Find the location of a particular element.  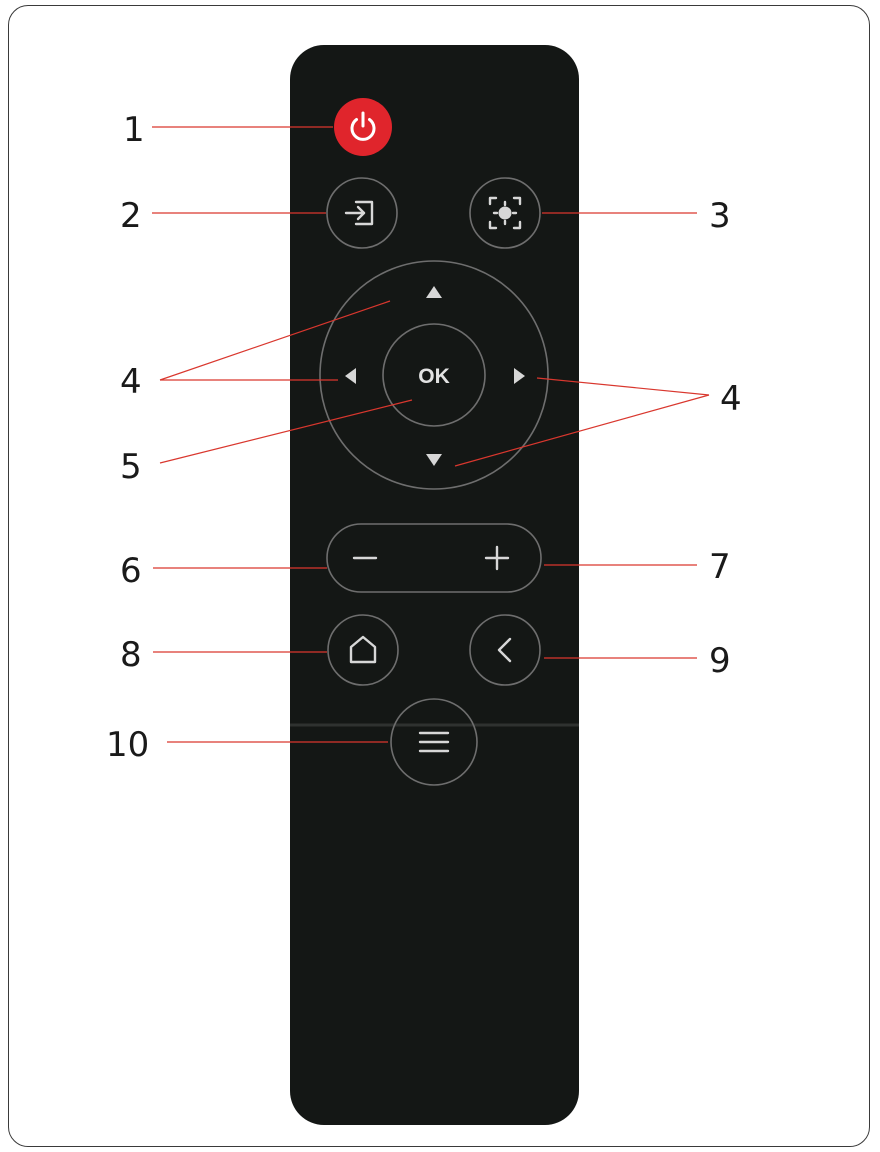

callout-6: 6 is located at coordinates (131, 571).